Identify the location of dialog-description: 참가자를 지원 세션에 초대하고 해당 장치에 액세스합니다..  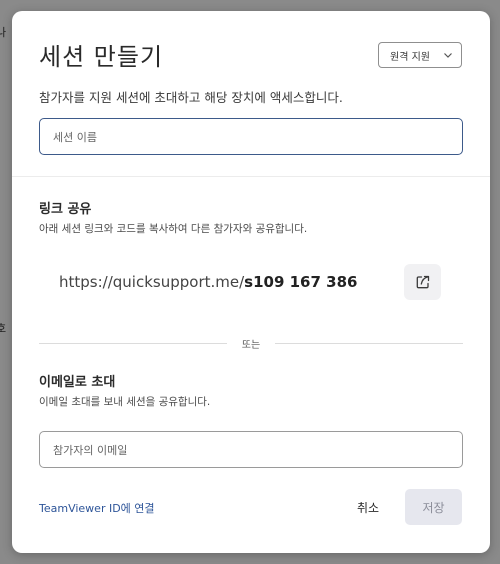
(191, 97).